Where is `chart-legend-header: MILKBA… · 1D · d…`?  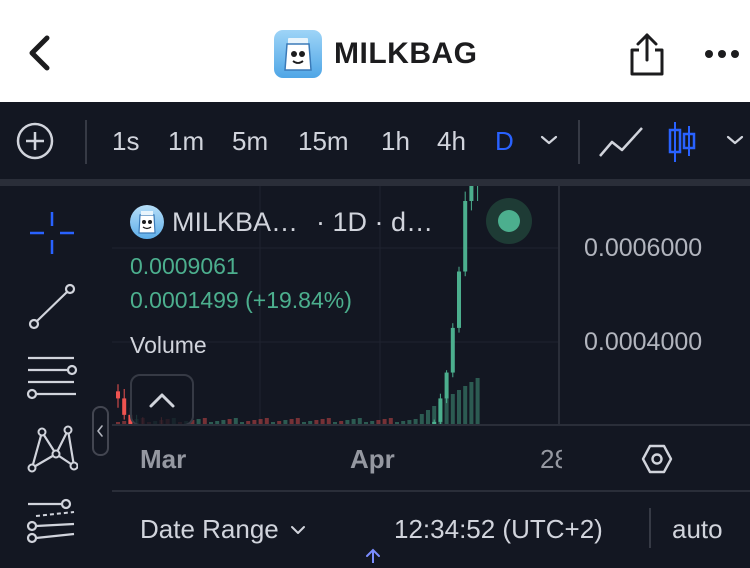
chart-legend-header: MILKBA… · 1D · d… is located at coordinates (281, 222).